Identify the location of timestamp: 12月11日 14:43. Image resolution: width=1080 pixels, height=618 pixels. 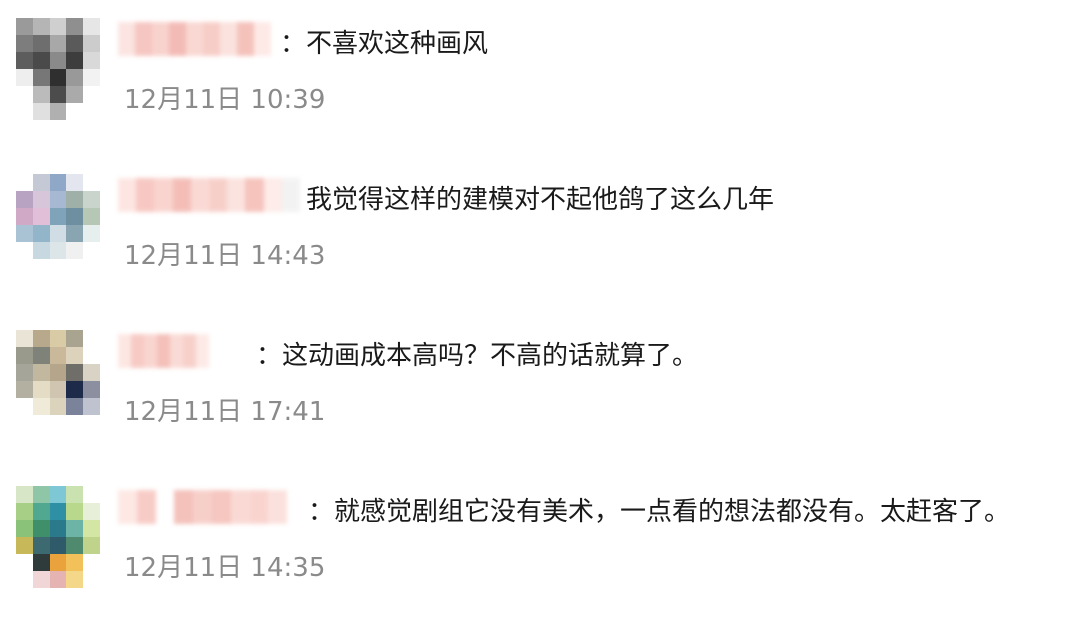
(225, 256).